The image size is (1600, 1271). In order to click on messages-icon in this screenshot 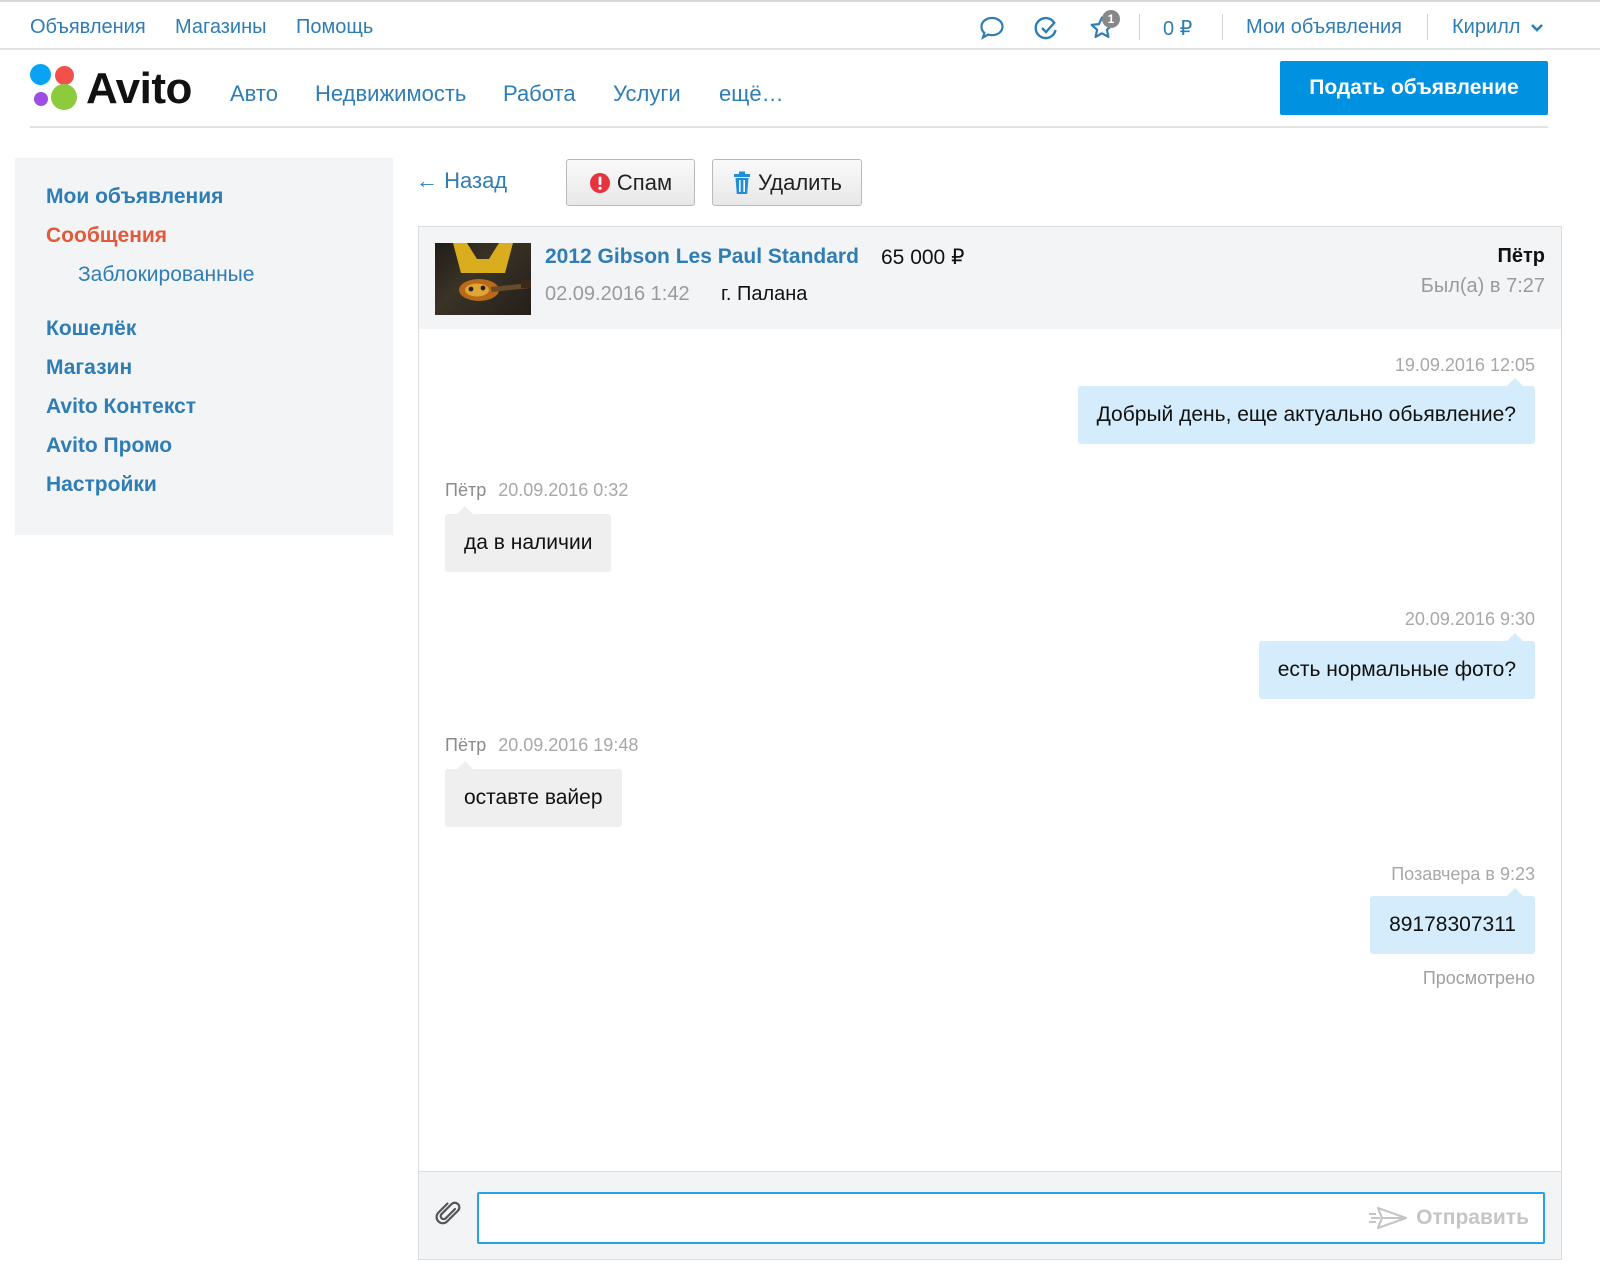, I will do `click(992, 28)`.